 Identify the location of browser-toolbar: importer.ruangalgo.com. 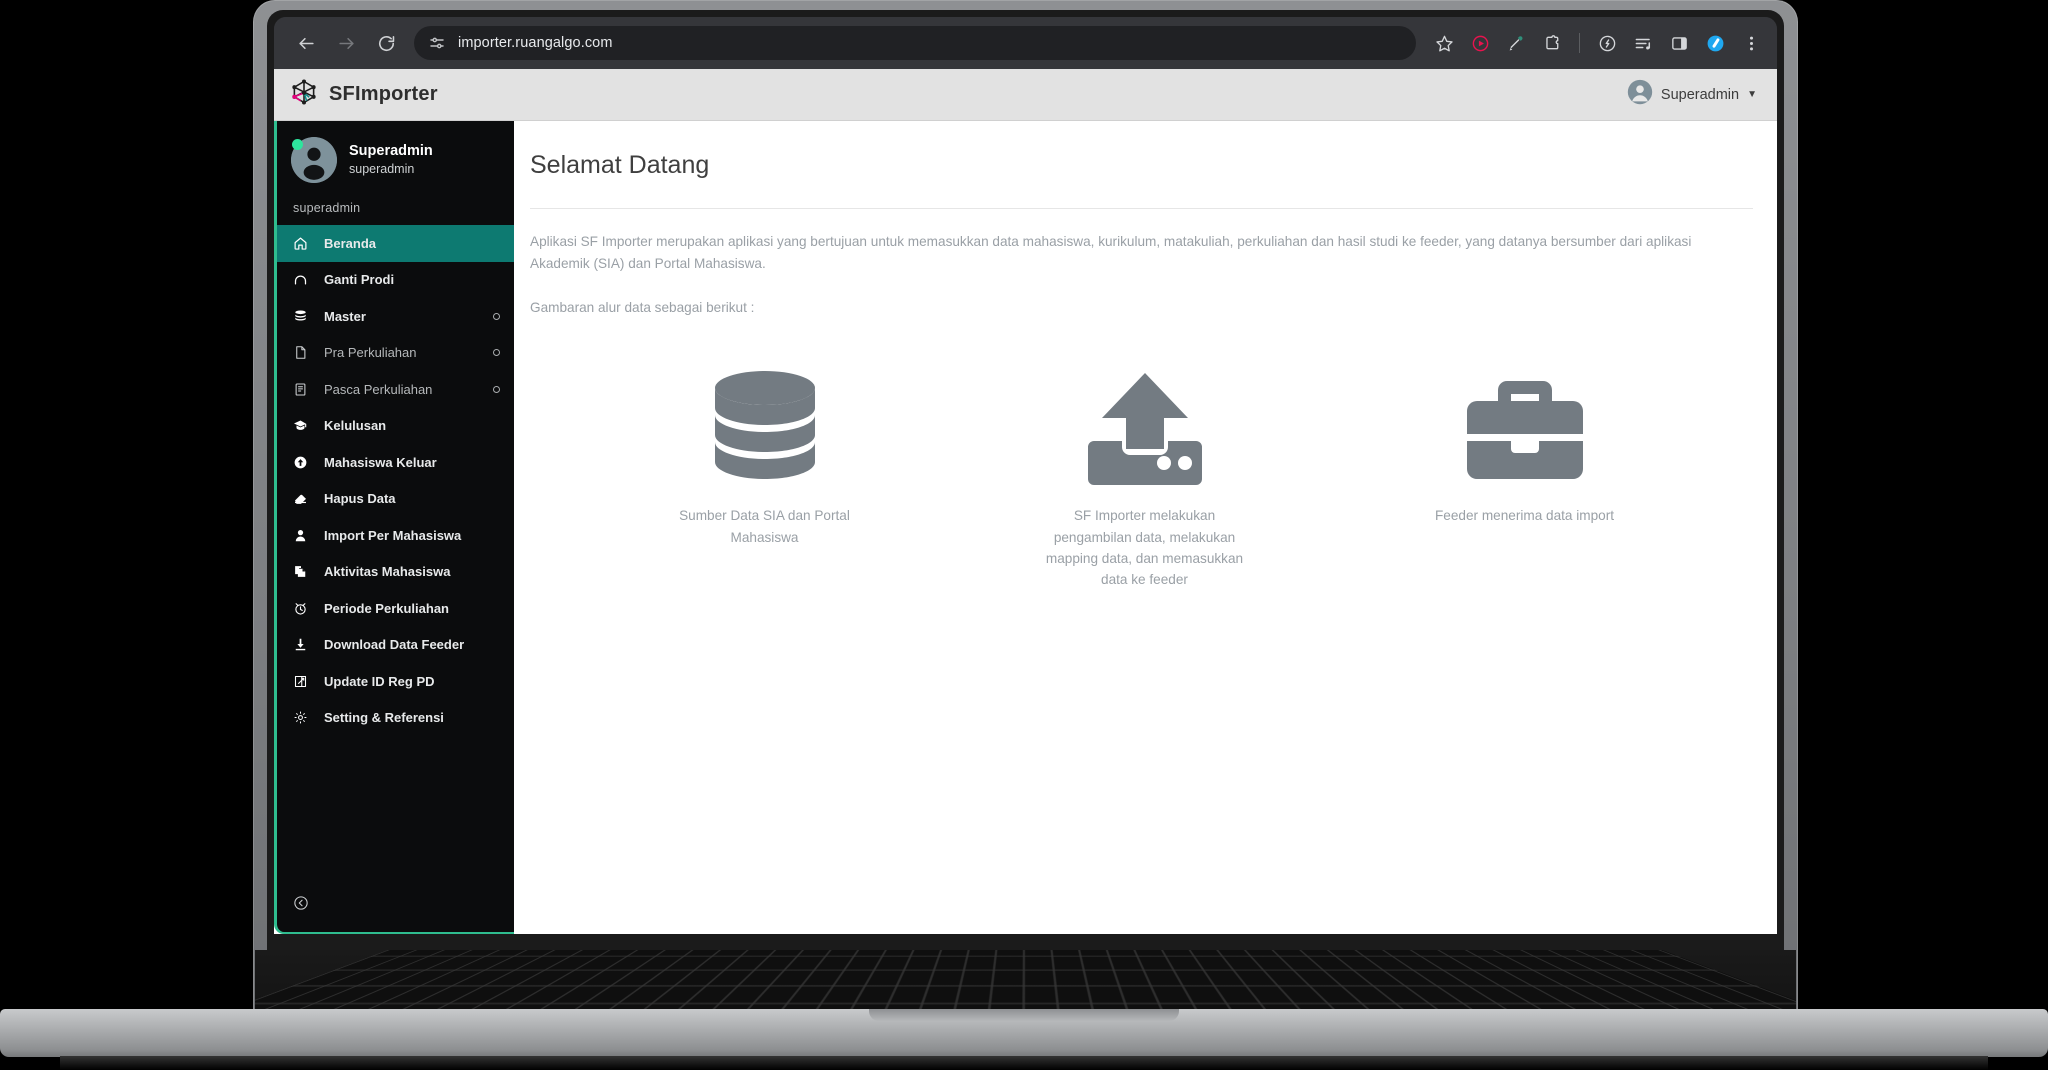
(1025, 43).